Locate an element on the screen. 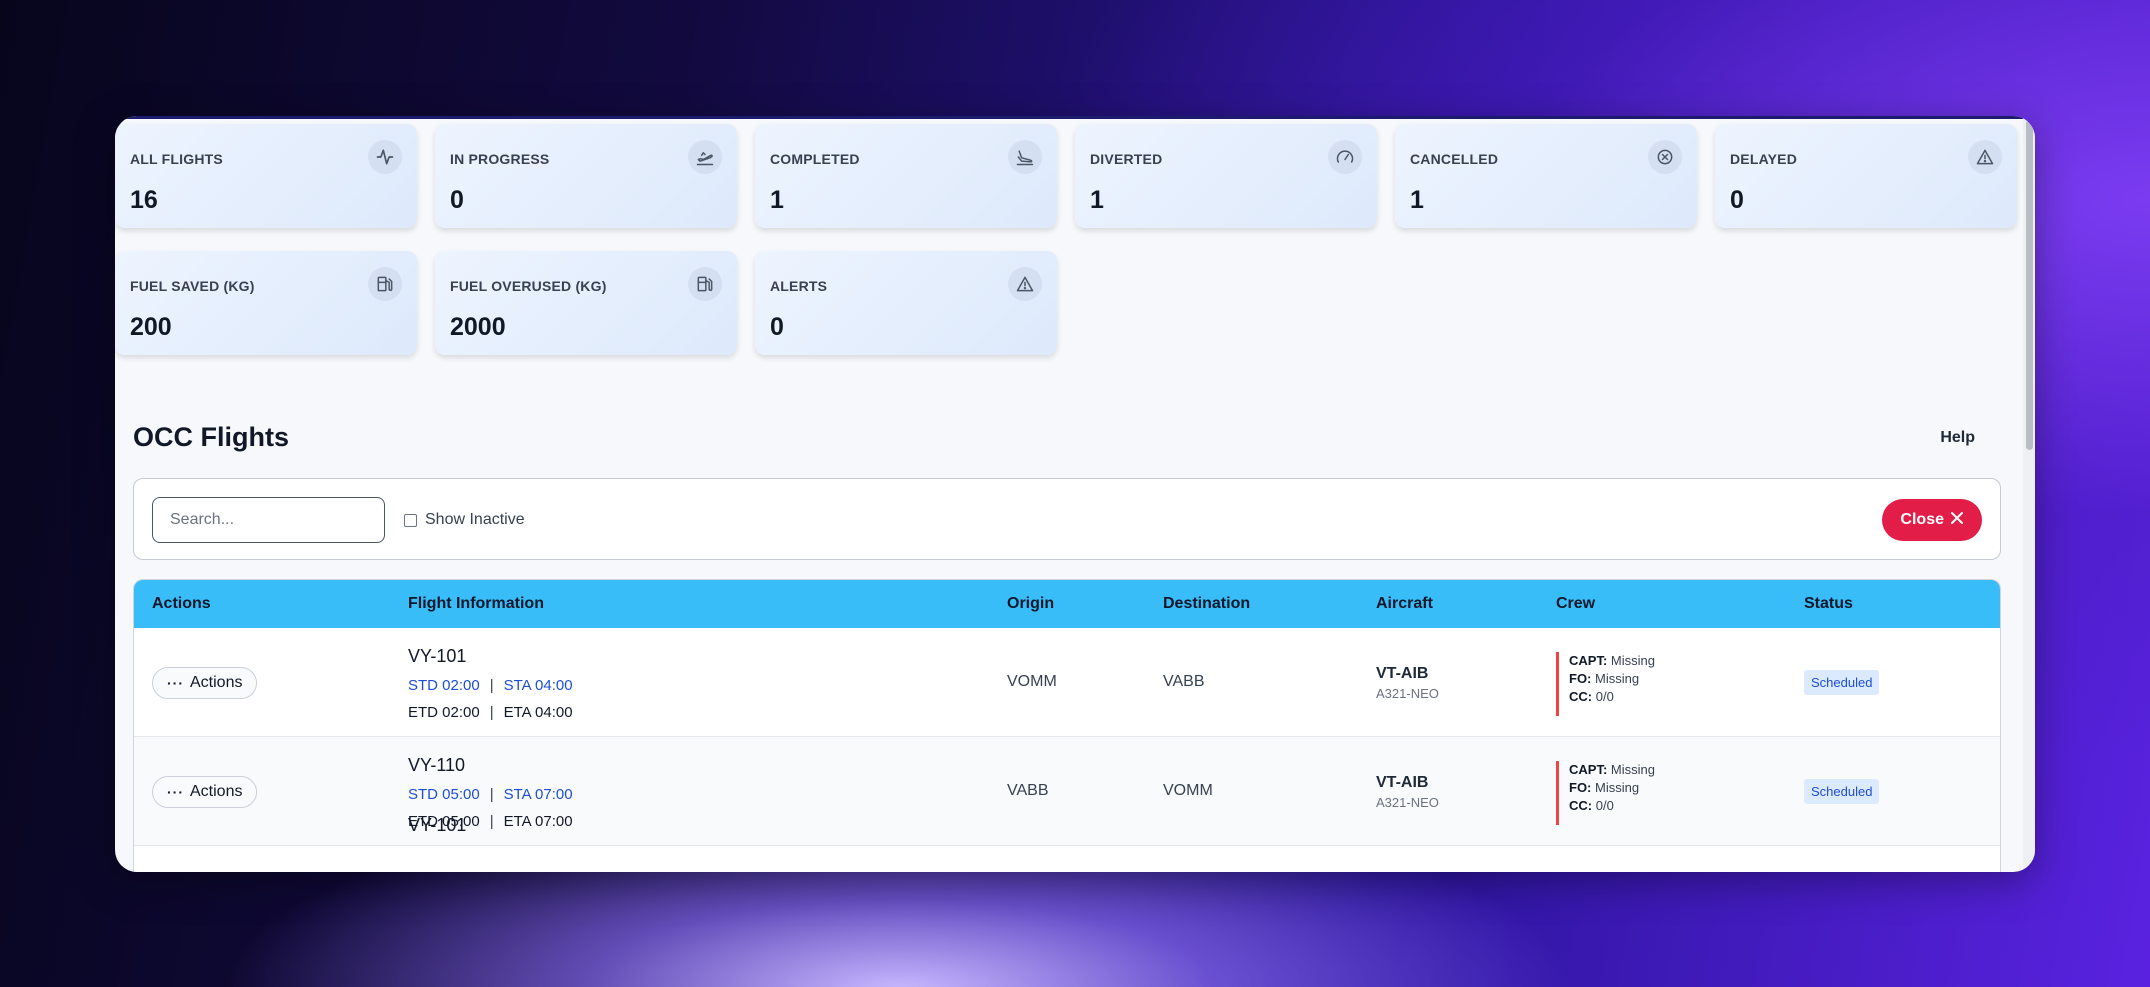 This screenshot has height=987, width=2150. column-header-aircraft: Aircraft is located at coordinates (1404, 604).